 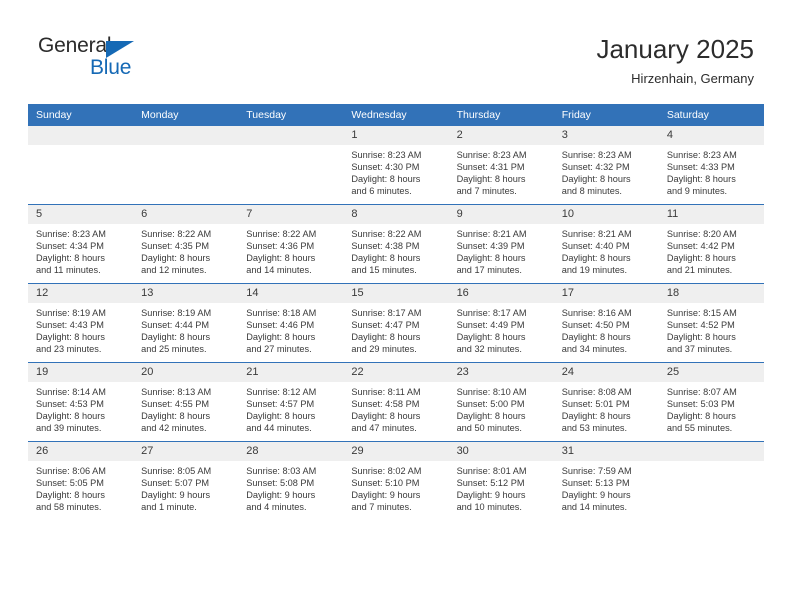 I want to click on page-title: January 2025, so click(x=675, y=49).